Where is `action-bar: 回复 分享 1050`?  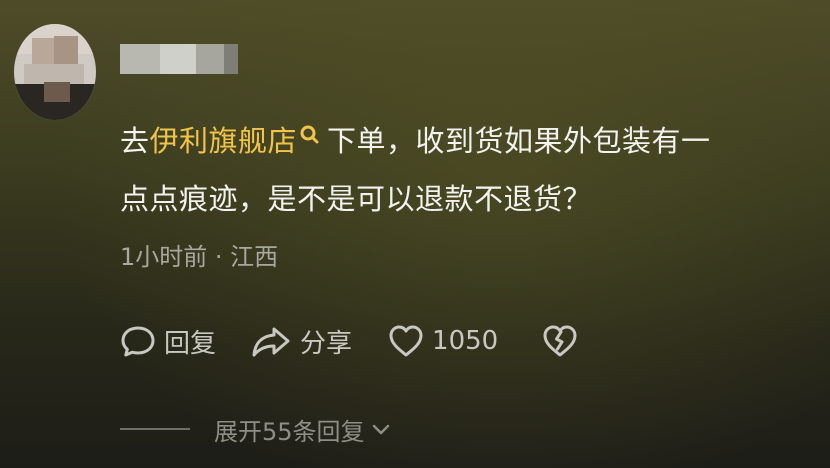 action-bar: 回复 分享 1050 is located at coordinates (349, 341).